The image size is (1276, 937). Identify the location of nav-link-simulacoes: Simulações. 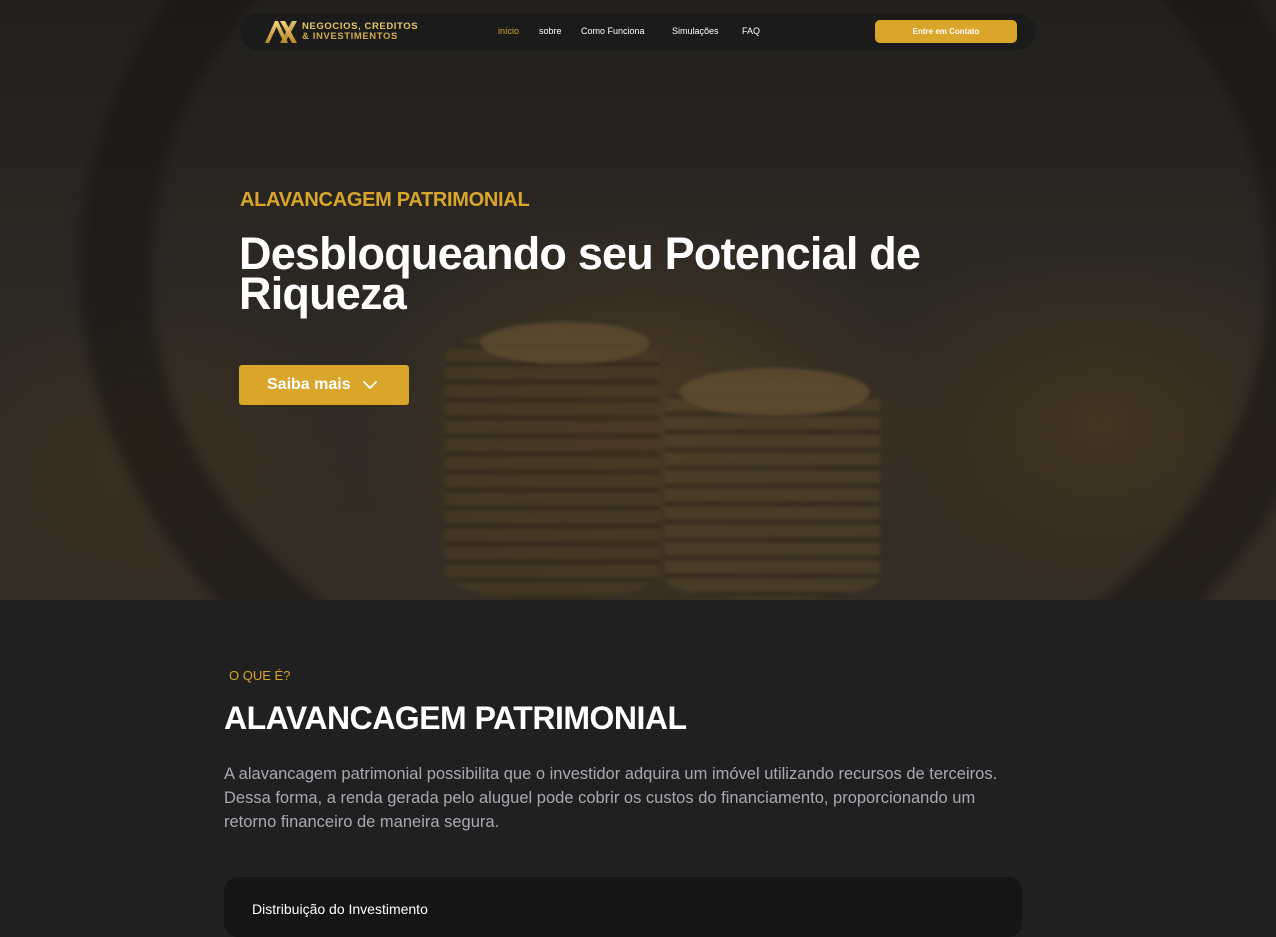
(695, 31).